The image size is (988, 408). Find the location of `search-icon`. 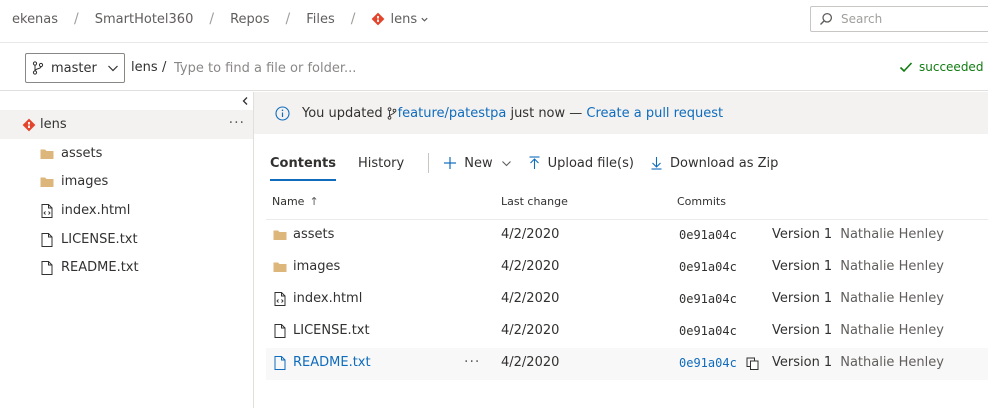

search-icon is located at coordinates (826, 19).